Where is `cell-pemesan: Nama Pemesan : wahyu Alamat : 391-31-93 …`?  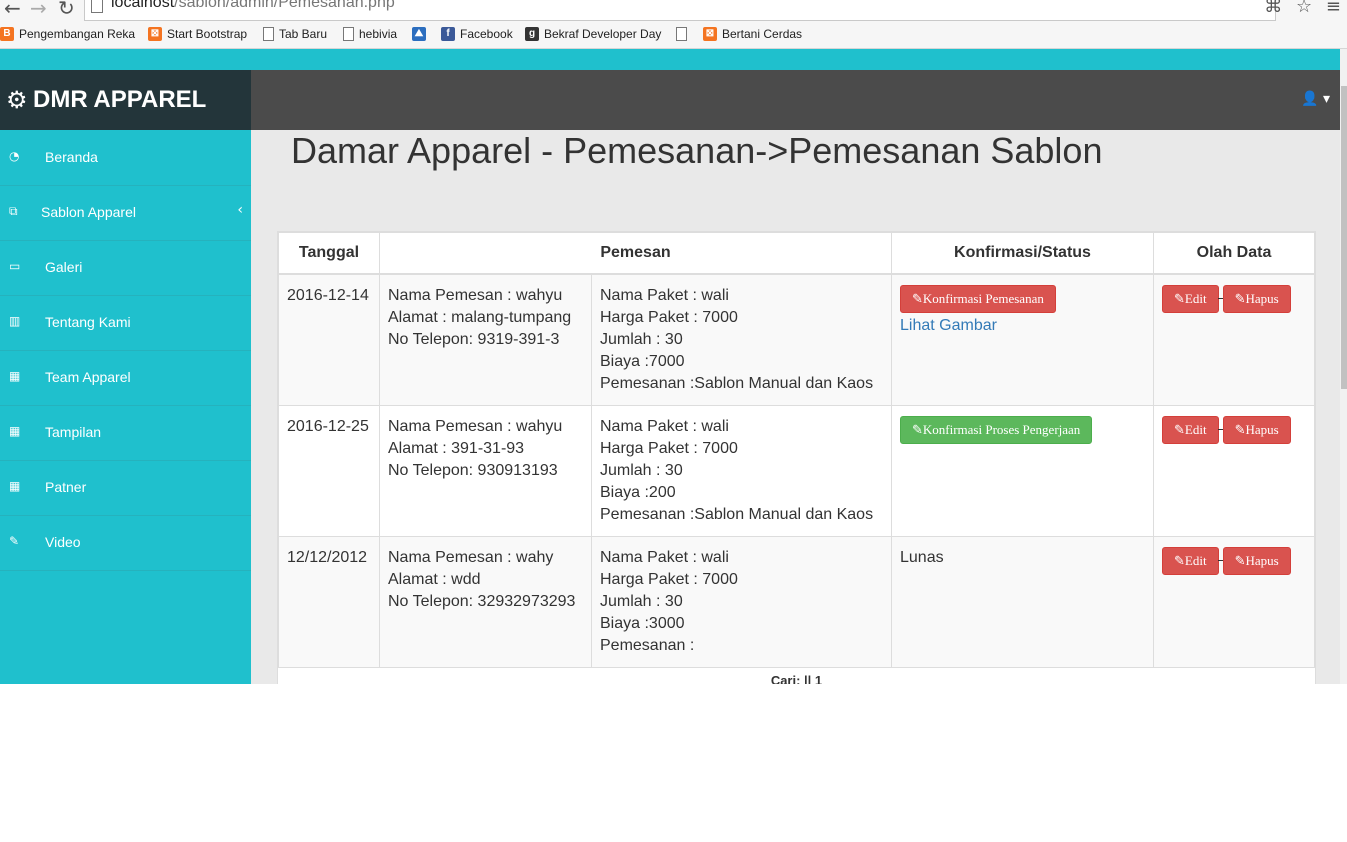
cell-pemesan: Nama Pemesan : wahyu Alamat : 391-31-93 … is located at coordinates (485, 471).